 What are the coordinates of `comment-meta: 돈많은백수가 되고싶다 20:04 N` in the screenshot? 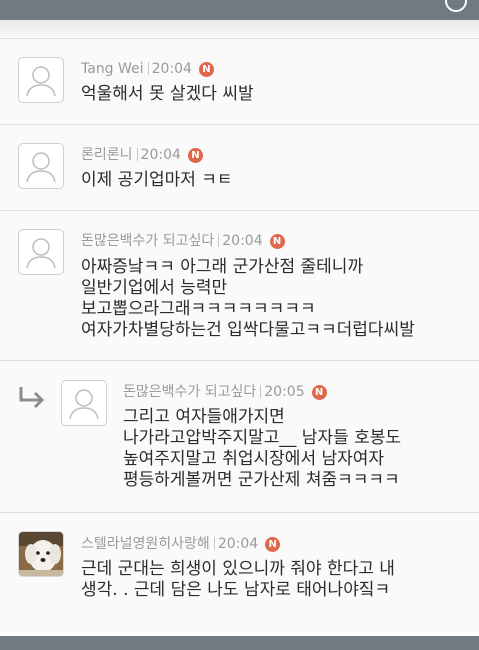 It's located at (183, 241).